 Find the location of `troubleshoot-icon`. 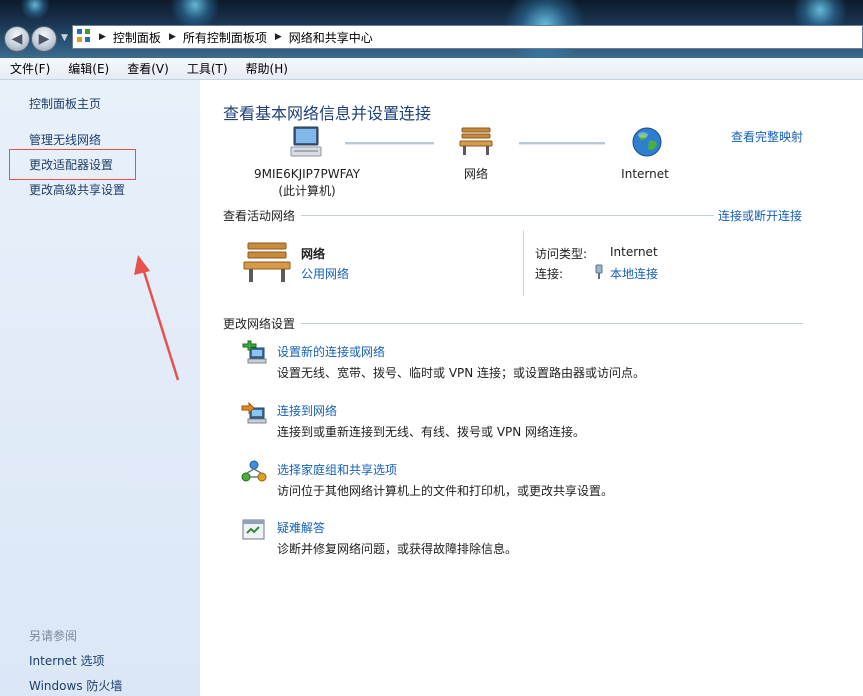

troubleshoot-icon is located at coordinates (253, 529).